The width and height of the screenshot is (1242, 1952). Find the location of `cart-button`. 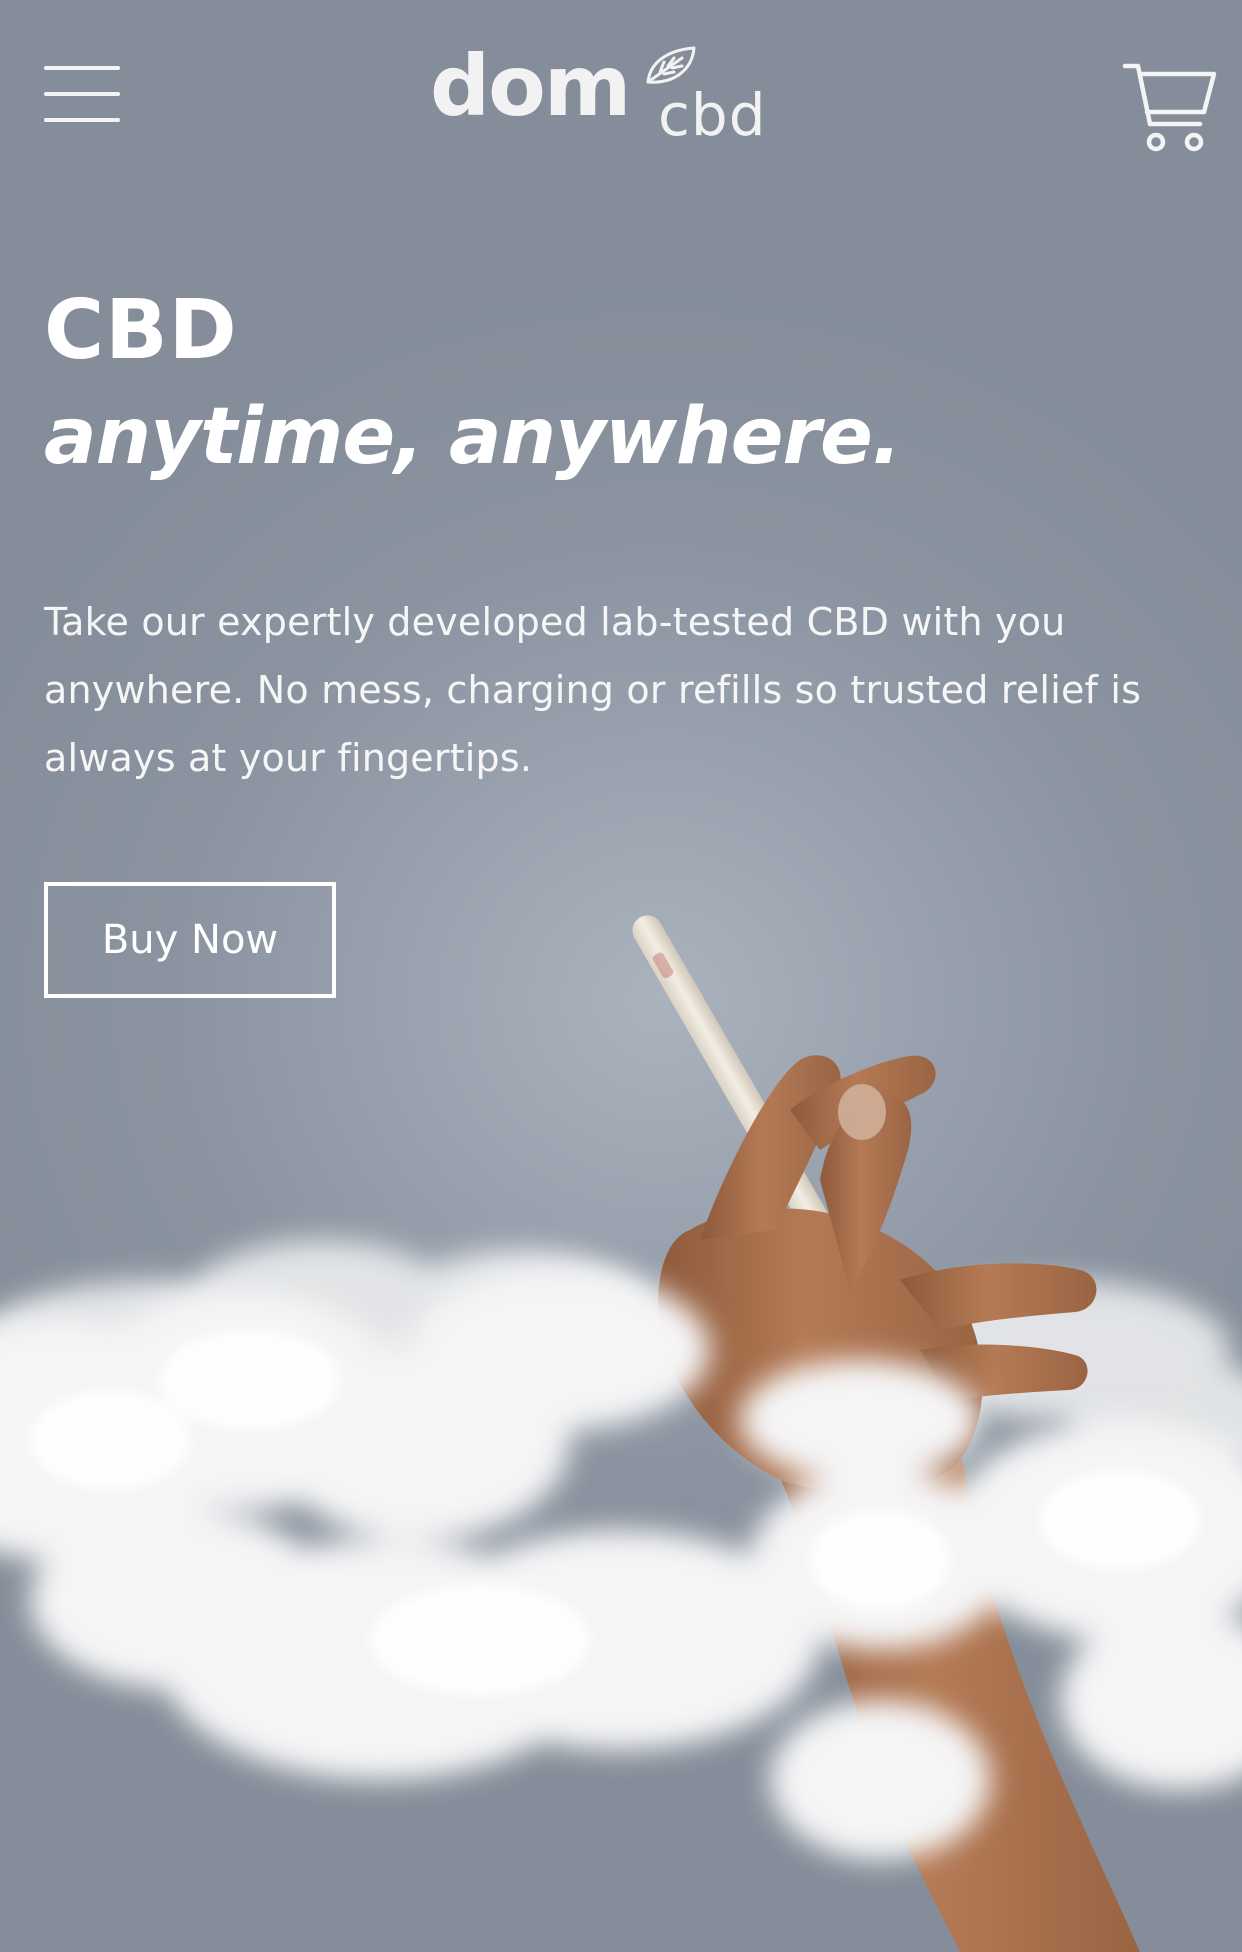

cart-button is located at coordinates (1170, 109).